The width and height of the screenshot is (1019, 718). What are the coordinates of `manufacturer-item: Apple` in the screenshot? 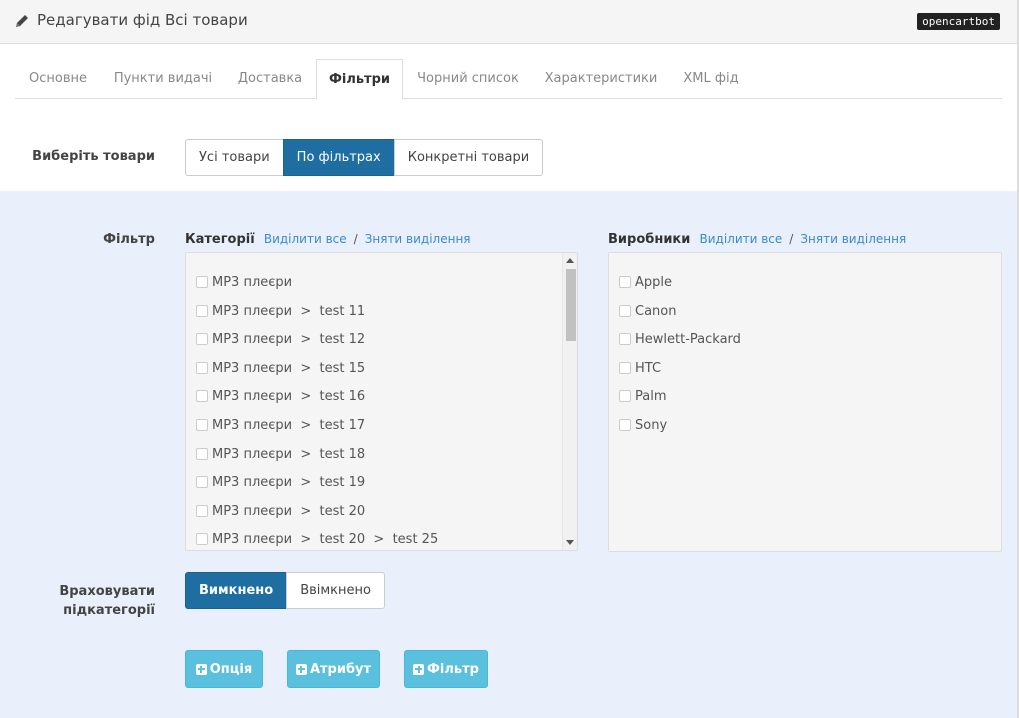 It's located at (645, 282).